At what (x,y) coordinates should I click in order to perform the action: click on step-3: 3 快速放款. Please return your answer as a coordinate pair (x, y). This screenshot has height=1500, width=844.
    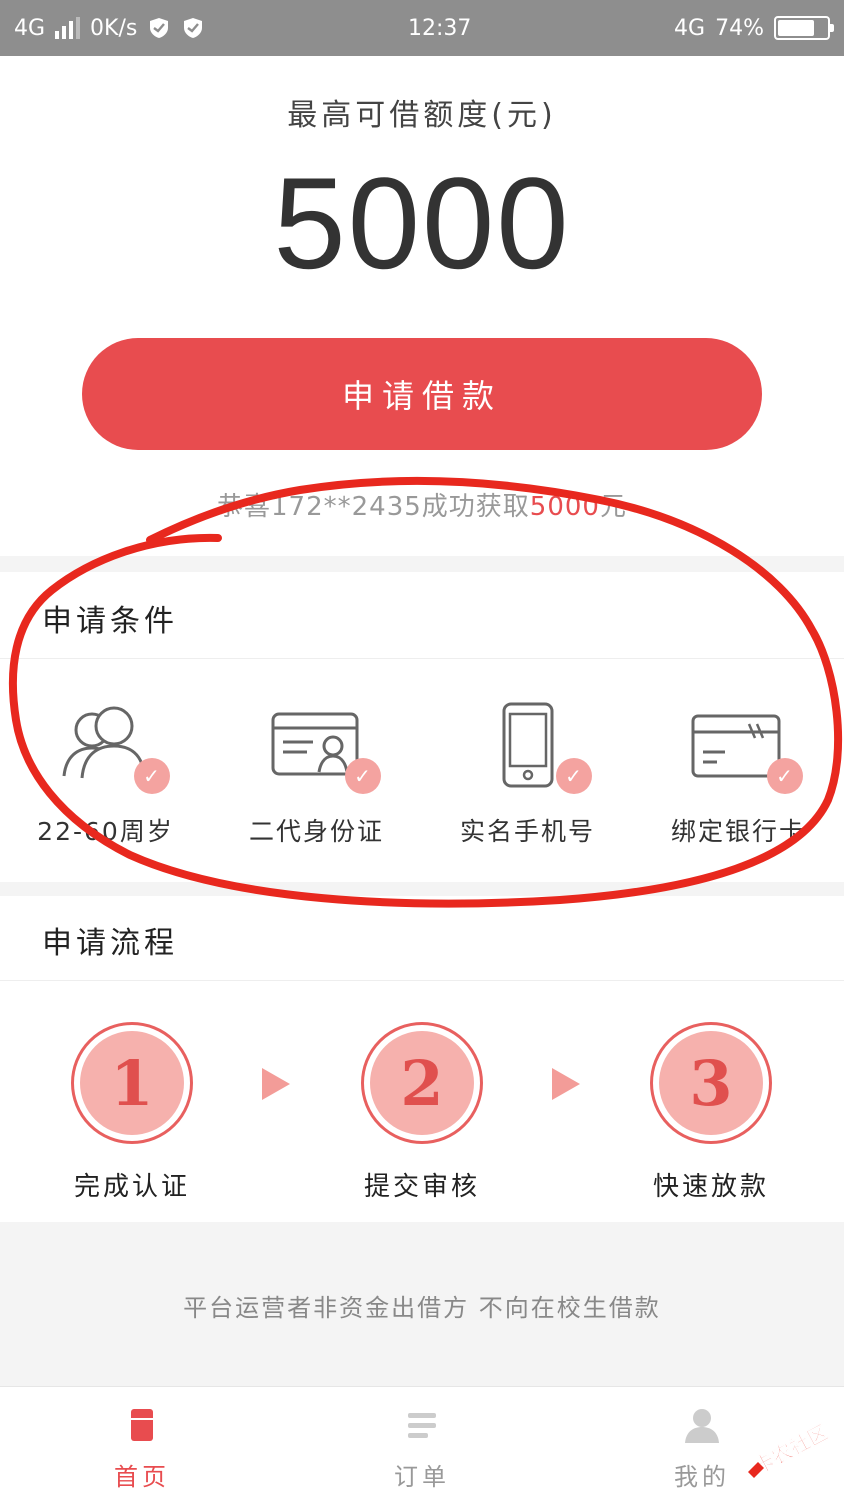
    Looking at the image, I should click on (711, 1112).